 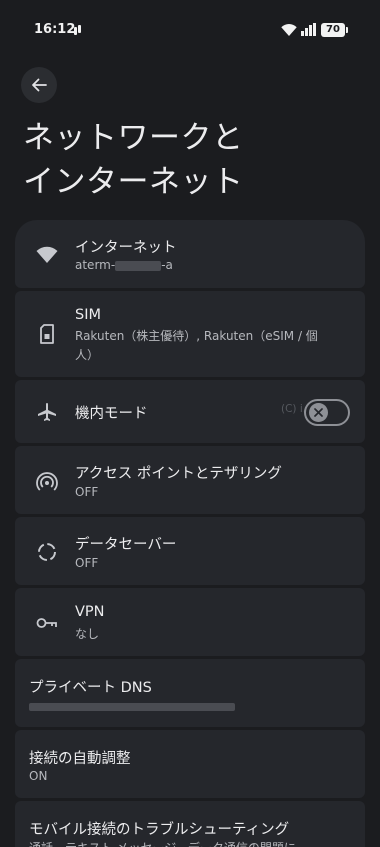 I want to click on setting-subtitle: ON, so click(x=38, y=776).